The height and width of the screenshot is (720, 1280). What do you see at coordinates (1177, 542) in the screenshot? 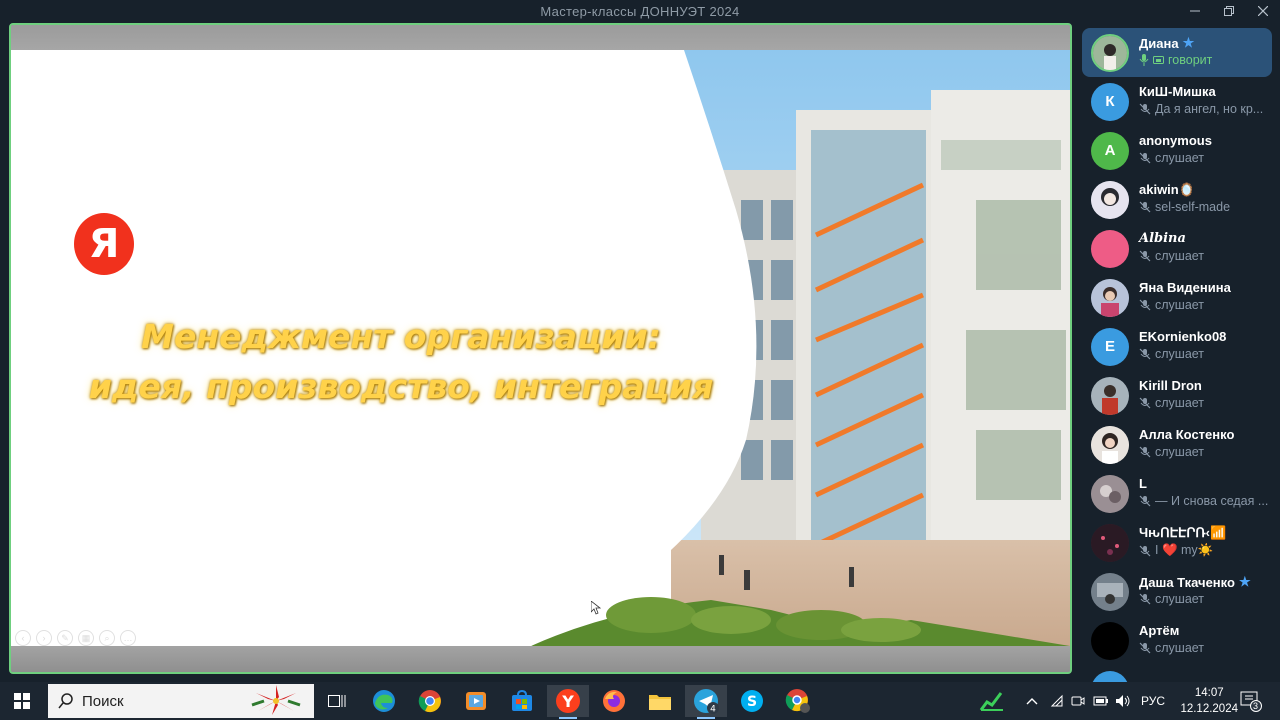
I see `participant-item: ЧԋՈԷԷՐՌ‹📶 I ❤️ my☀️` at bounding box center [1177, 542].